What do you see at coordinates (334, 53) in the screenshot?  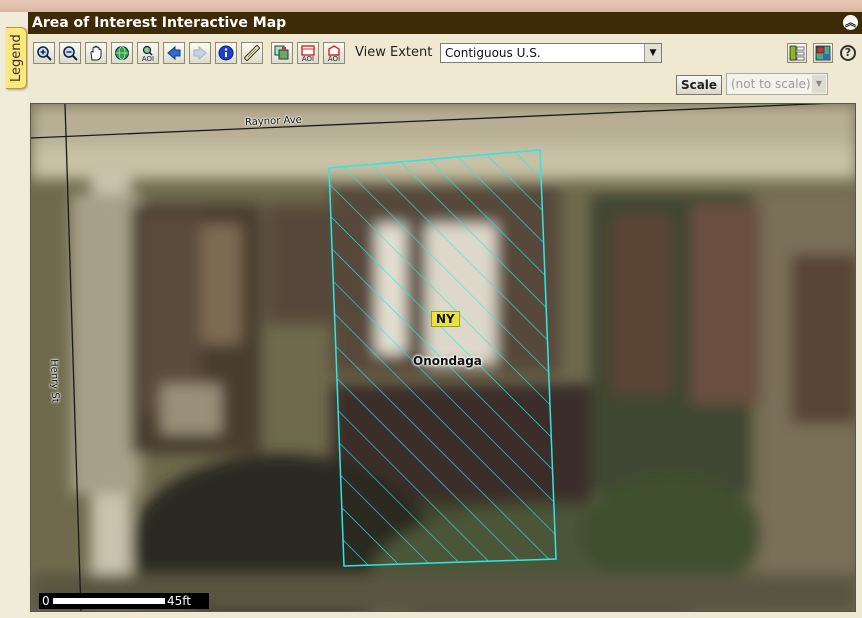 I see `define-aoi-icon: AOI` at bounding box center [334, 53].